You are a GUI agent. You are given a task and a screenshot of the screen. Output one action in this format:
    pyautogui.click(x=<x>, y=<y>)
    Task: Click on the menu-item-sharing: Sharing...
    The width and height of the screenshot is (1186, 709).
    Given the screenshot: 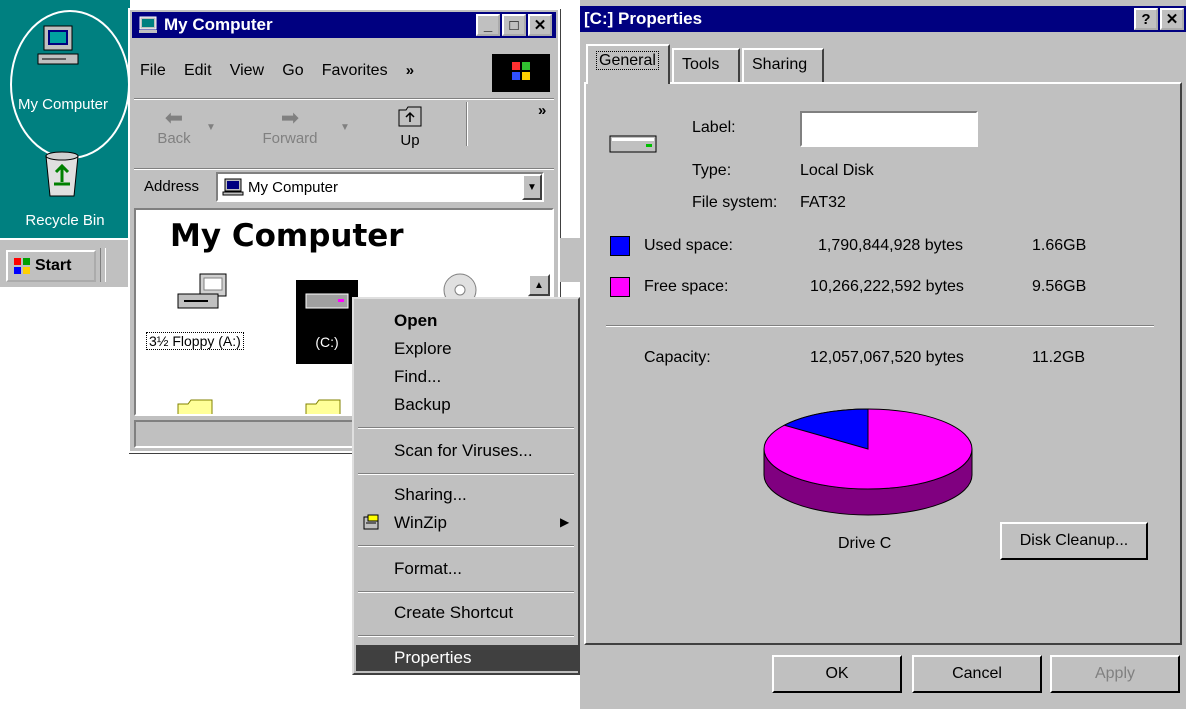 What is the action you would take?
    pyautogui.click(x=430, y=495)
    